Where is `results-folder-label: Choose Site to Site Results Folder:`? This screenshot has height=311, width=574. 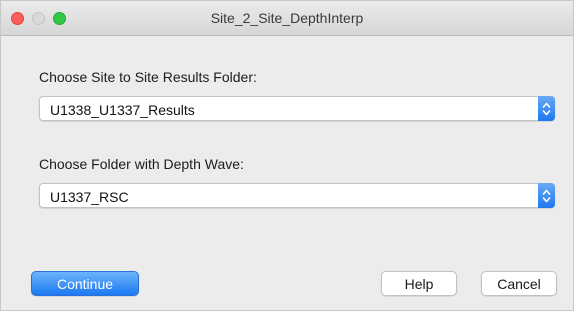
results-folder-label: Choose Site to Site Results Folder: is located at coordinates (148, 77).